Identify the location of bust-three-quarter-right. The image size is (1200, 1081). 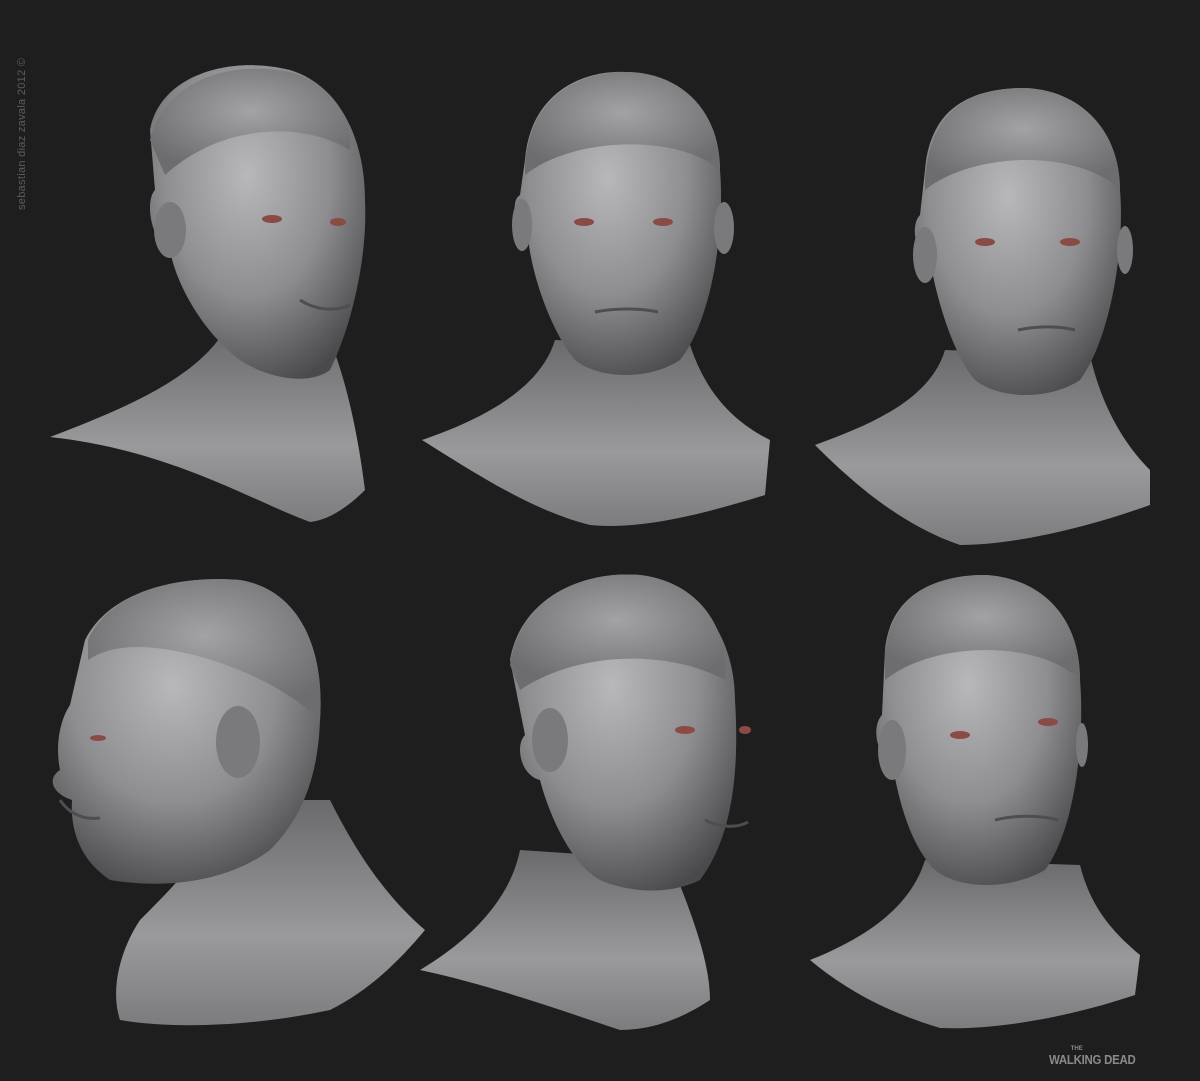
(208, 293).